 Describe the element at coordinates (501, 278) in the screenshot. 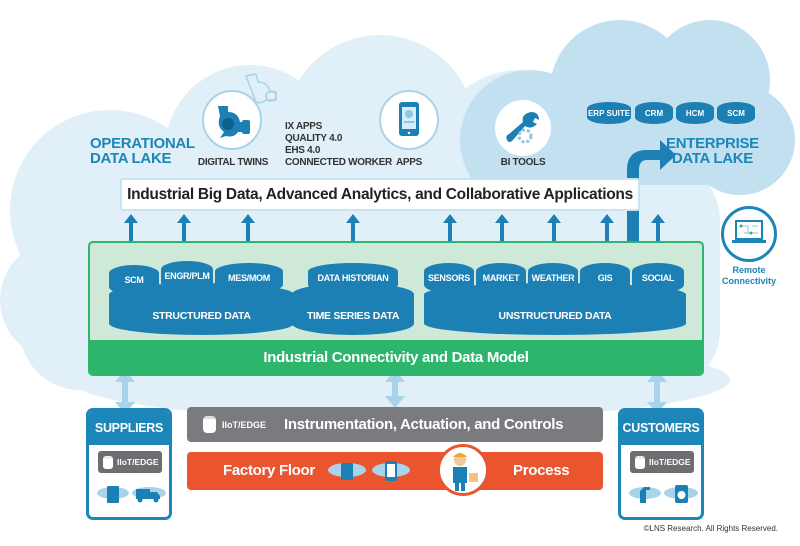

I see `db-market: MARKET` at that location.